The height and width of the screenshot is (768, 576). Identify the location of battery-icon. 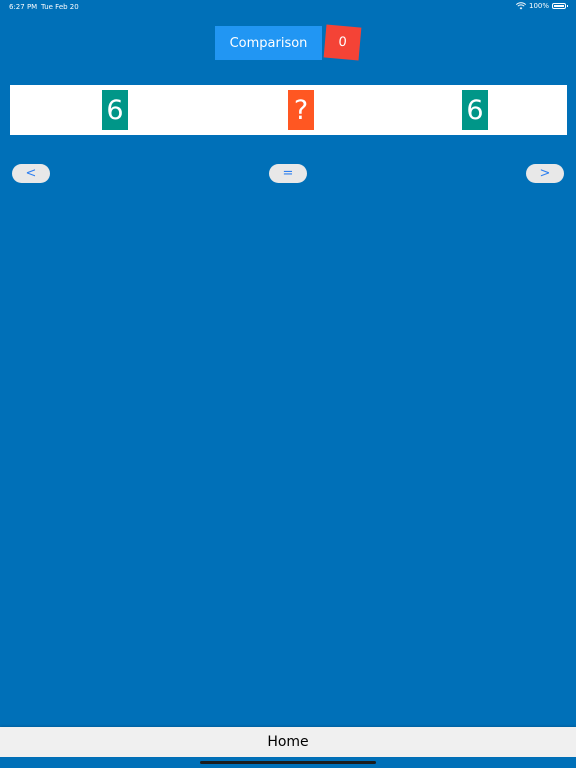
(560, 6).